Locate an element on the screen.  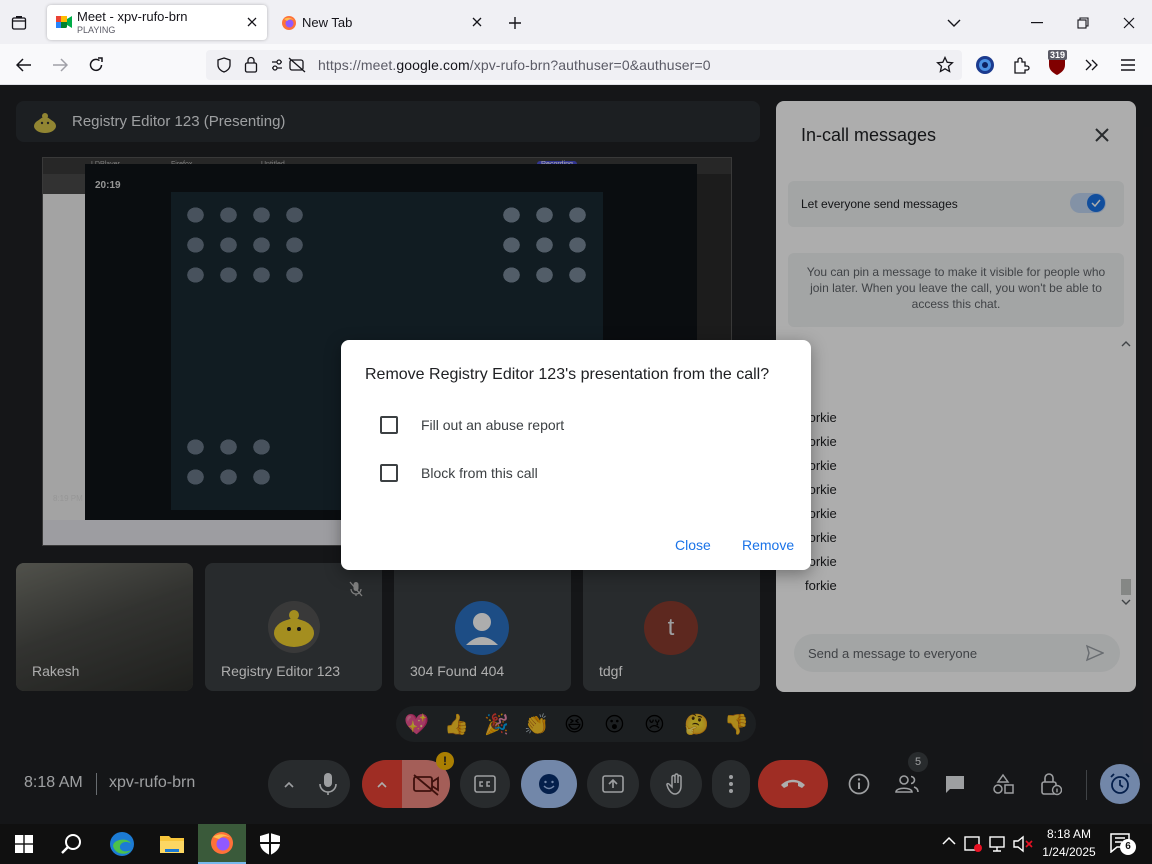
warning-badge-icon: ! is located at coordinates (445, 761).